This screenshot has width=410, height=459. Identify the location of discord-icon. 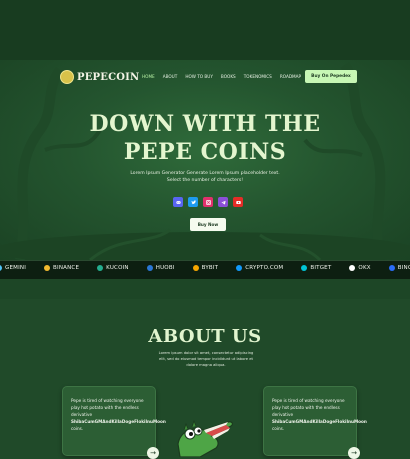
(178, 202).